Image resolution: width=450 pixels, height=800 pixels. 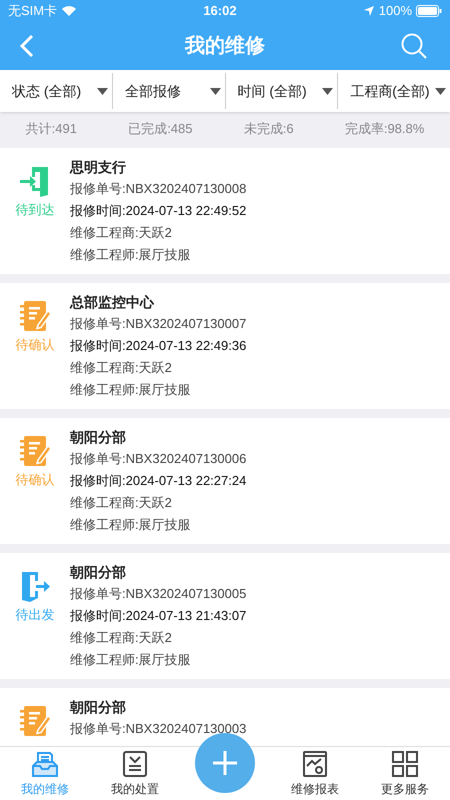 I want to click on filter-dropdown: 状态 (全部), so click(x=56, y=91).